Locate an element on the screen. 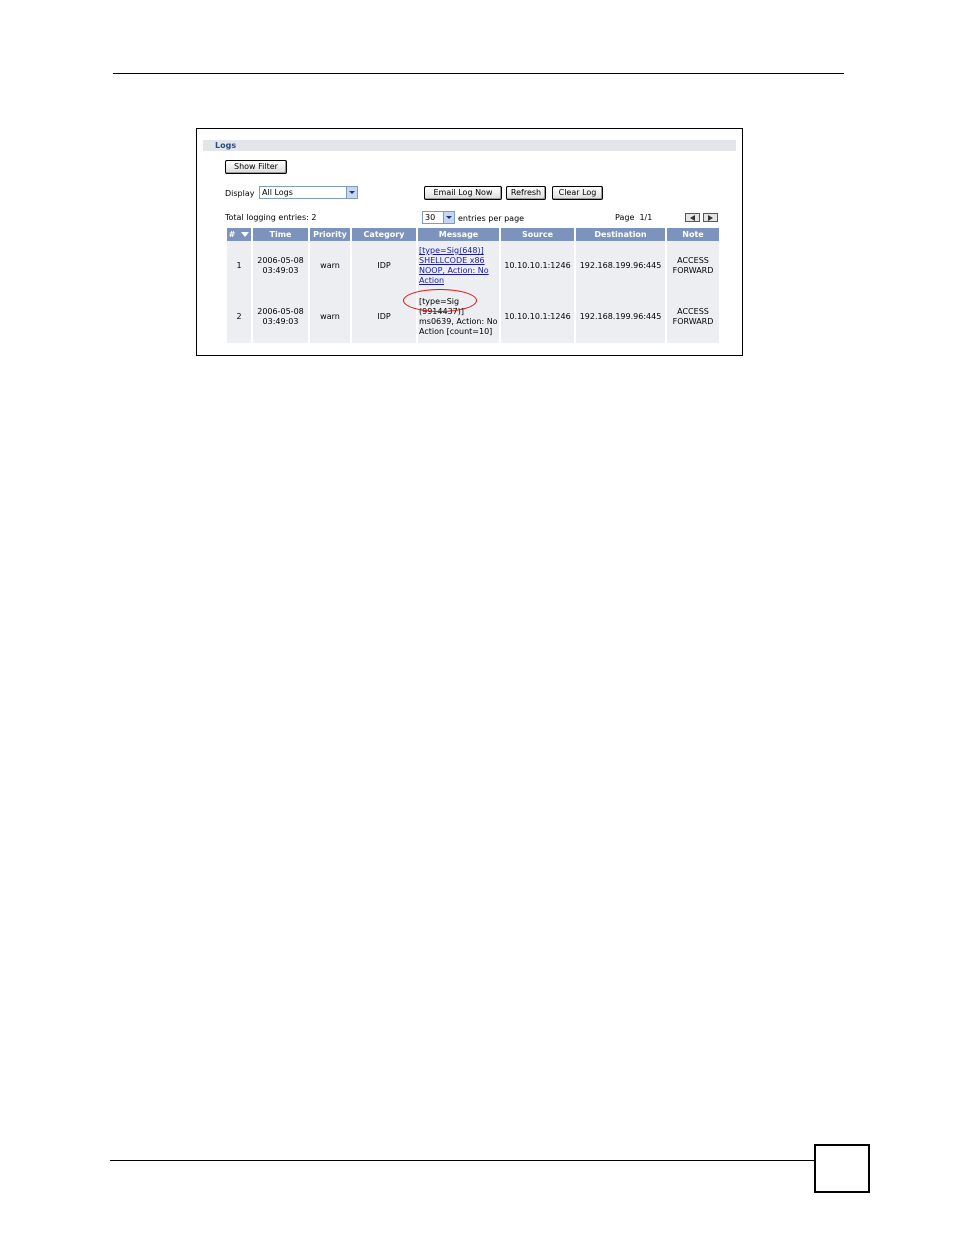 The height and width of the screenshot is (1235, 954). entries-per-page-label: entries per page is located at coordinates (491, 218).